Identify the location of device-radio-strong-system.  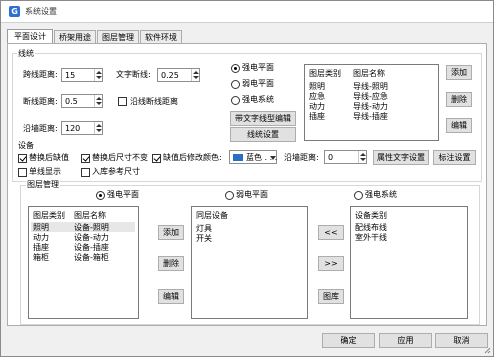
(358, 195).